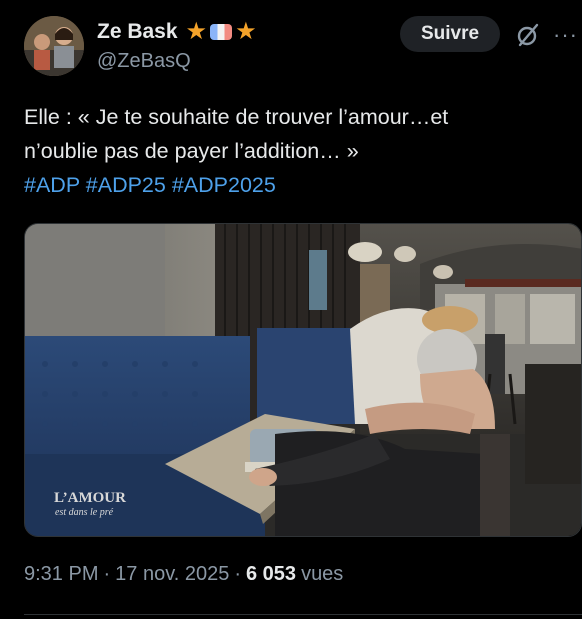 The height and width of the screenshot is (619, 582). I want to click on tweet-time: 9:31 PM, so click(61, 574).